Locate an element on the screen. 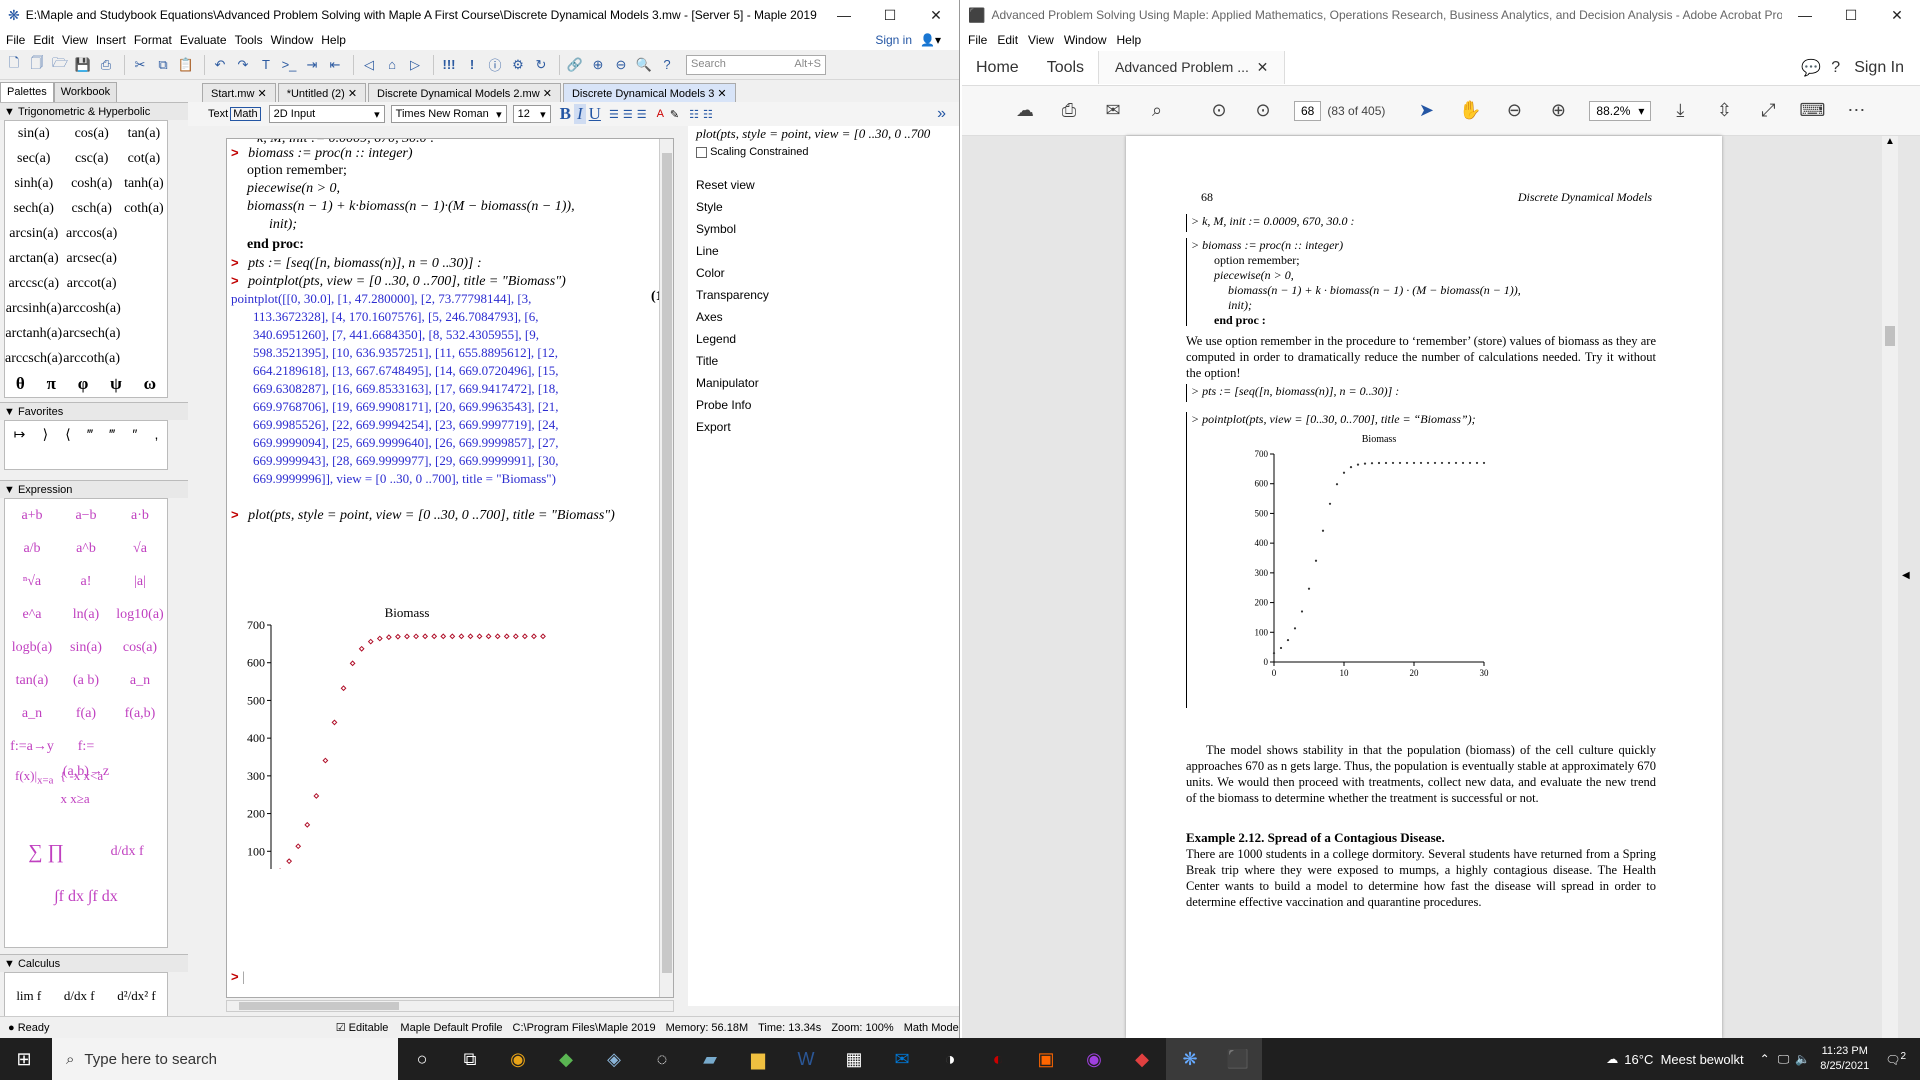 The height and width of the screenshot is (1080, 1920). context-item: Reset view is located at coordinates (728, 185).